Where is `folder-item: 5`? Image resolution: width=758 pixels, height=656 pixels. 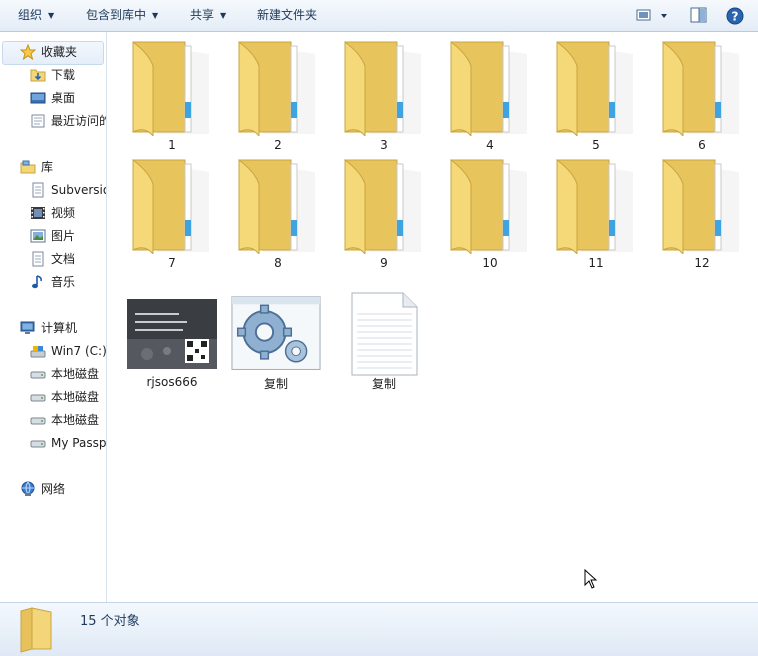 folder-item: 5 is located at coordinates (596, 94).